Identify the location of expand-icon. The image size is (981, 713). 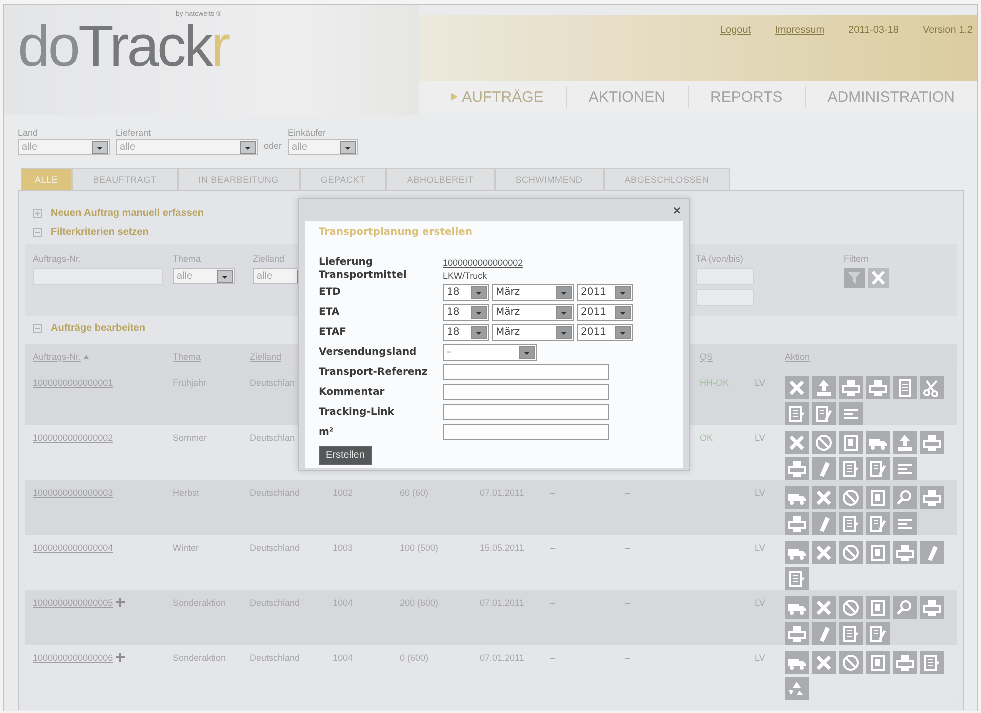
(37, 213).